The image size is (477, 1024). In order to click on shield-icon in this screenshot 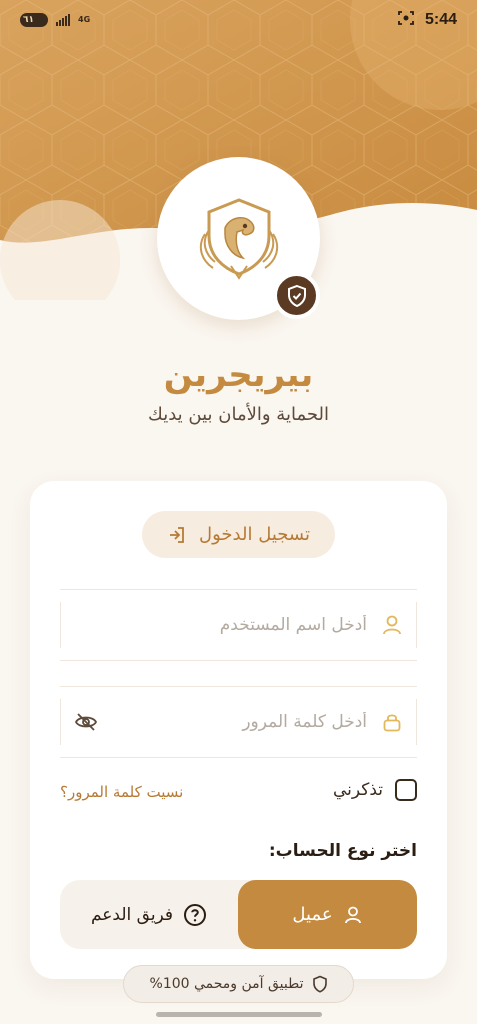, I will do `click(319, 984)`.